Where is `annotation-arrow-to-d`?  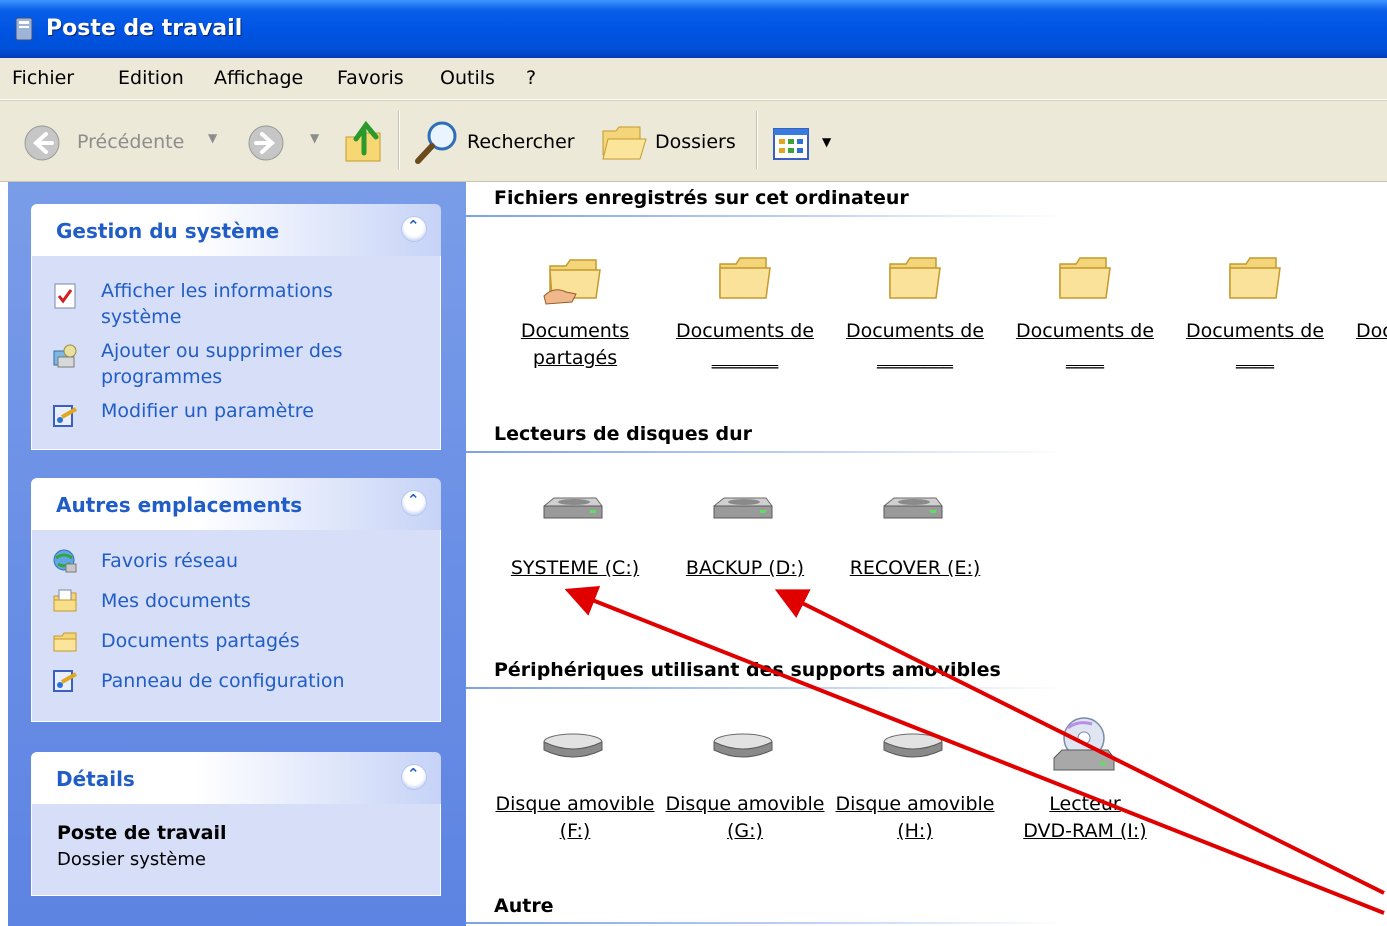
annotation-arrow-to-d is located at coordinates (1079, 742).